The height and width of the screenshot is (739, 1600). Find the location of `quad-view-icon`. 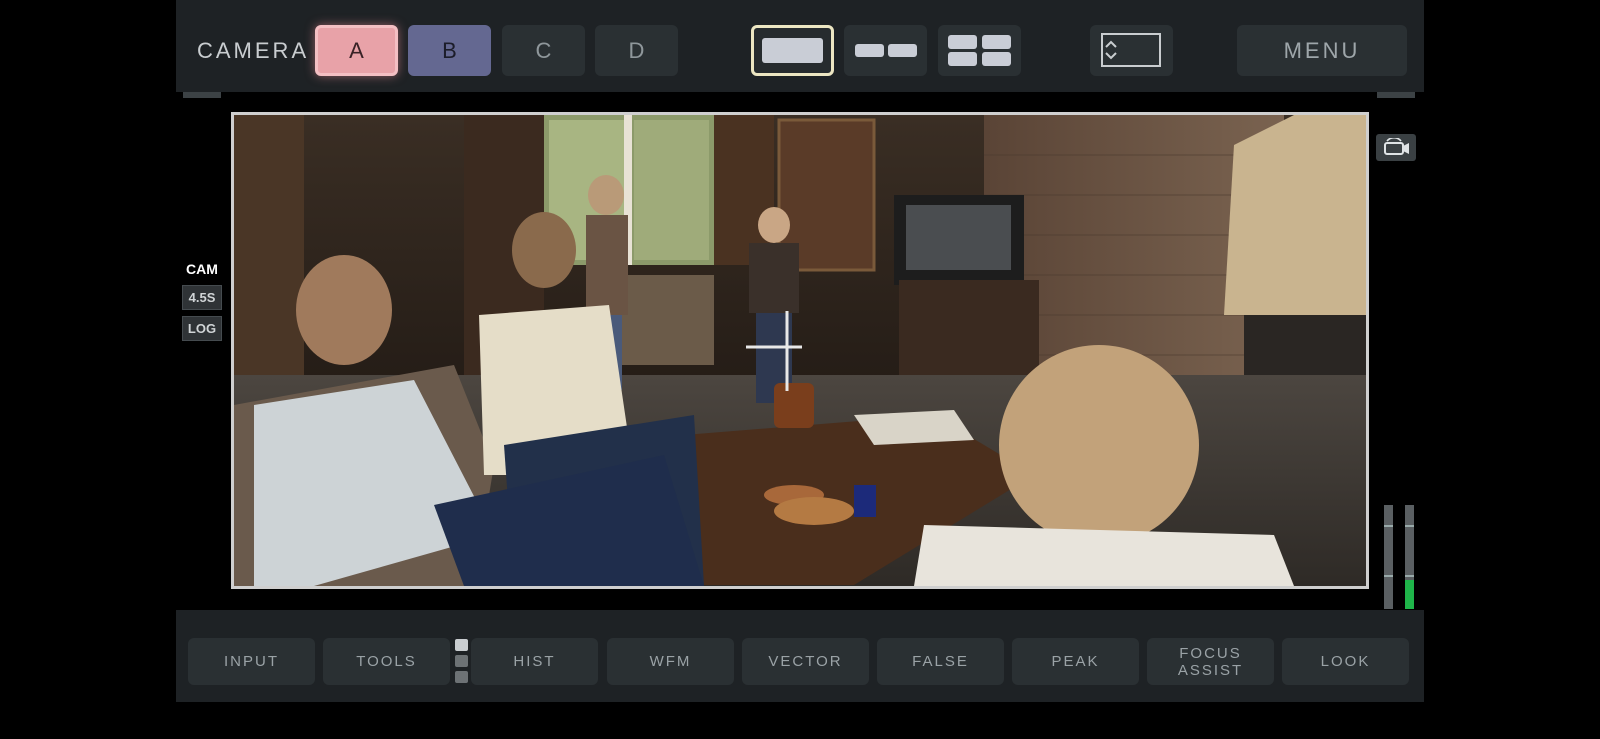

quad-view-icon is located at coordinates (962, 42).